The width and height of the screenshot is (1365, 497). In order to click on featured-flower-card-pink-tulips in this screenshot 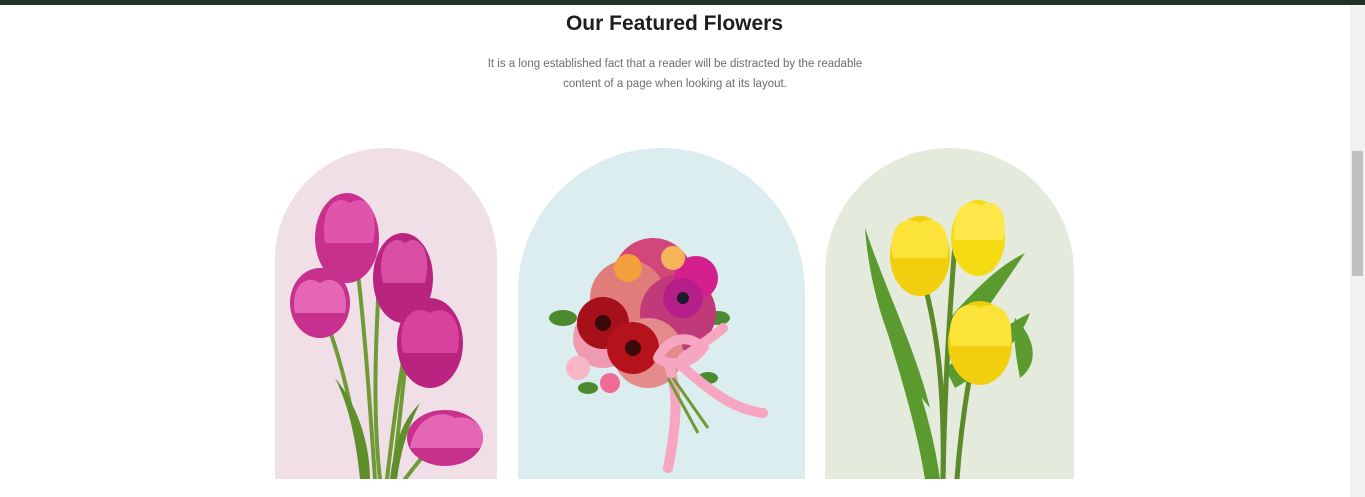, I will do `click(386, 313)`.